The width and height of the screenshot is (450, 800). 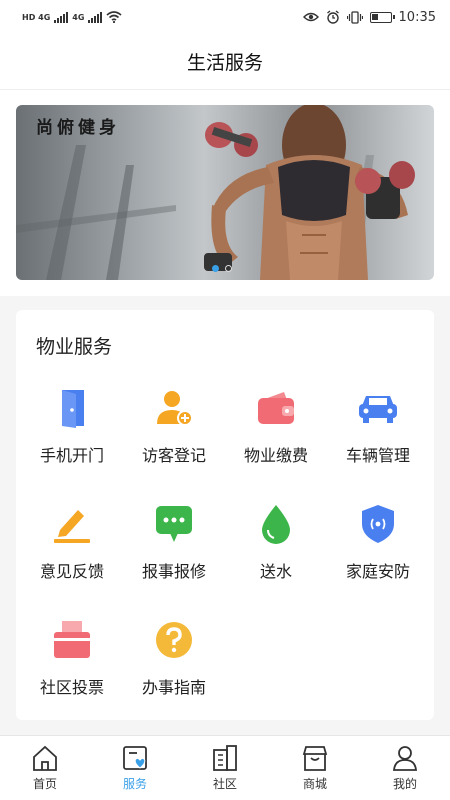 I want to click on shield-icon, so click(x=378, y=524).